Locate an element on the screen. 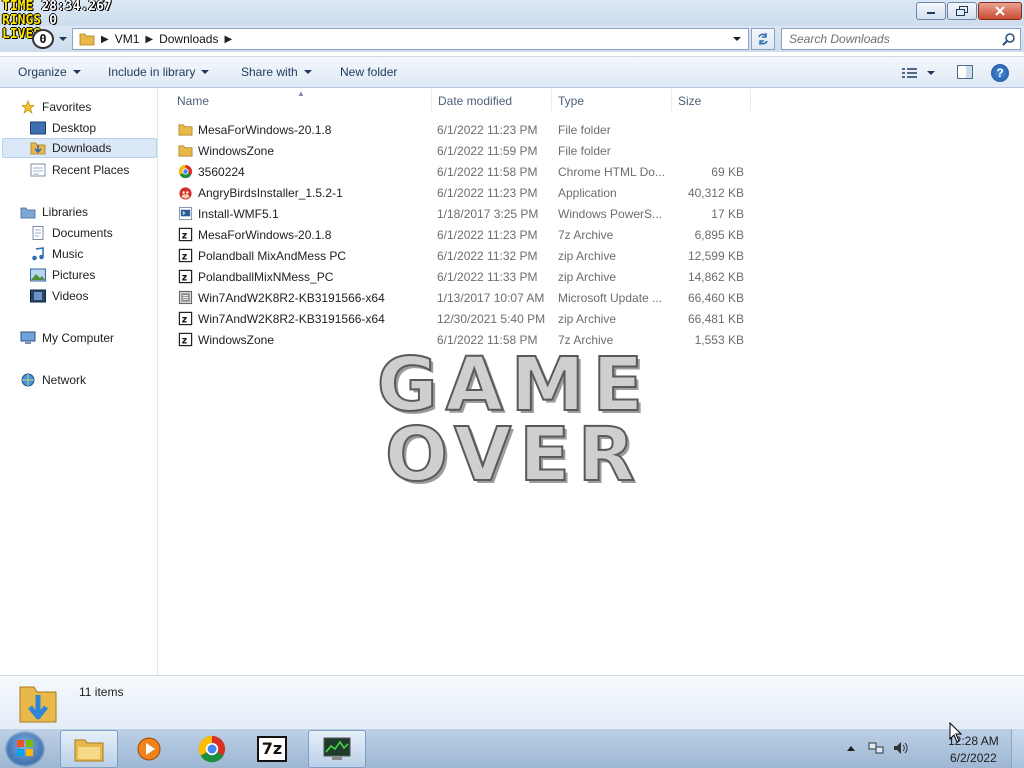 The height and width of the screenshot is (768, 1024). minimize-button is located at coordinates (931, 11).